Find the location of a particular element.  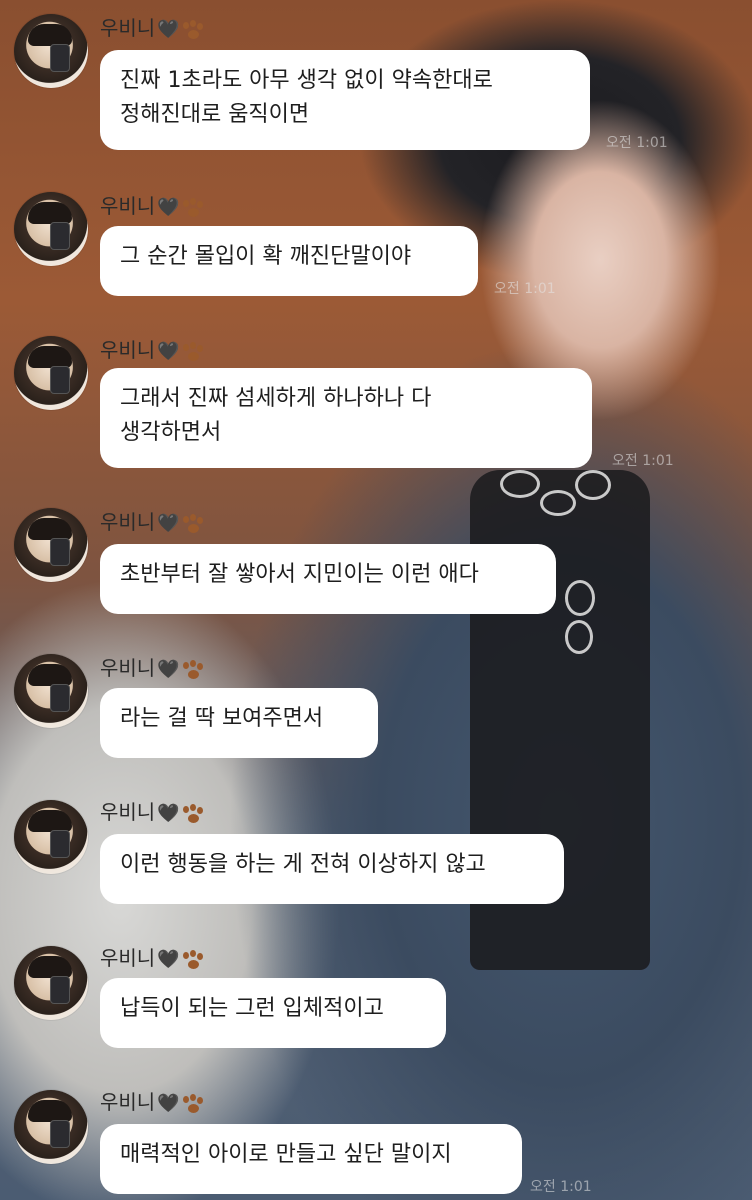

message-bubble: 그 순간 몰입이 확 깨진단말이야 is located at coordinates (289, 261).